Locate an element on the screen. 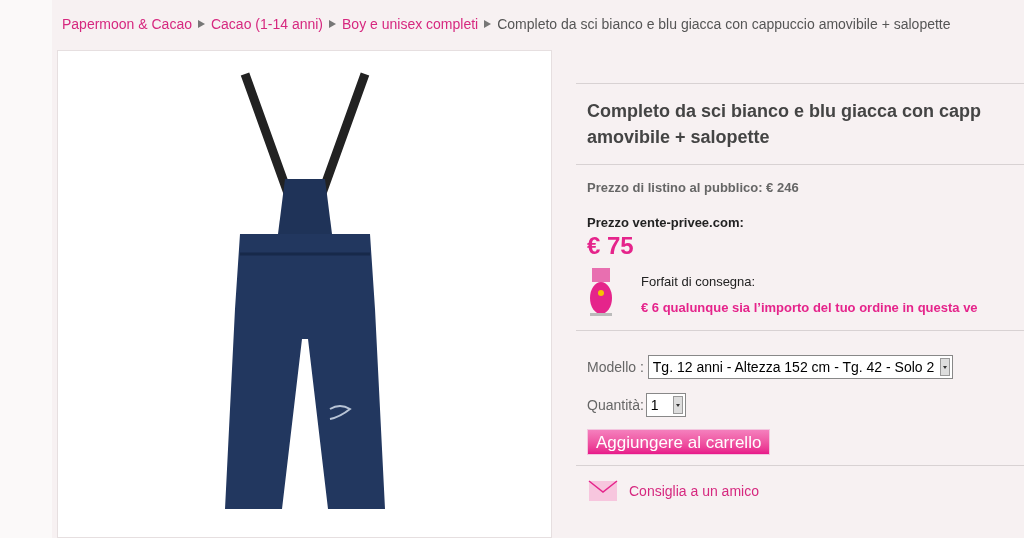  sale-price-label: Prezzo vente-privee.com: is located at coordinates (666, 222).